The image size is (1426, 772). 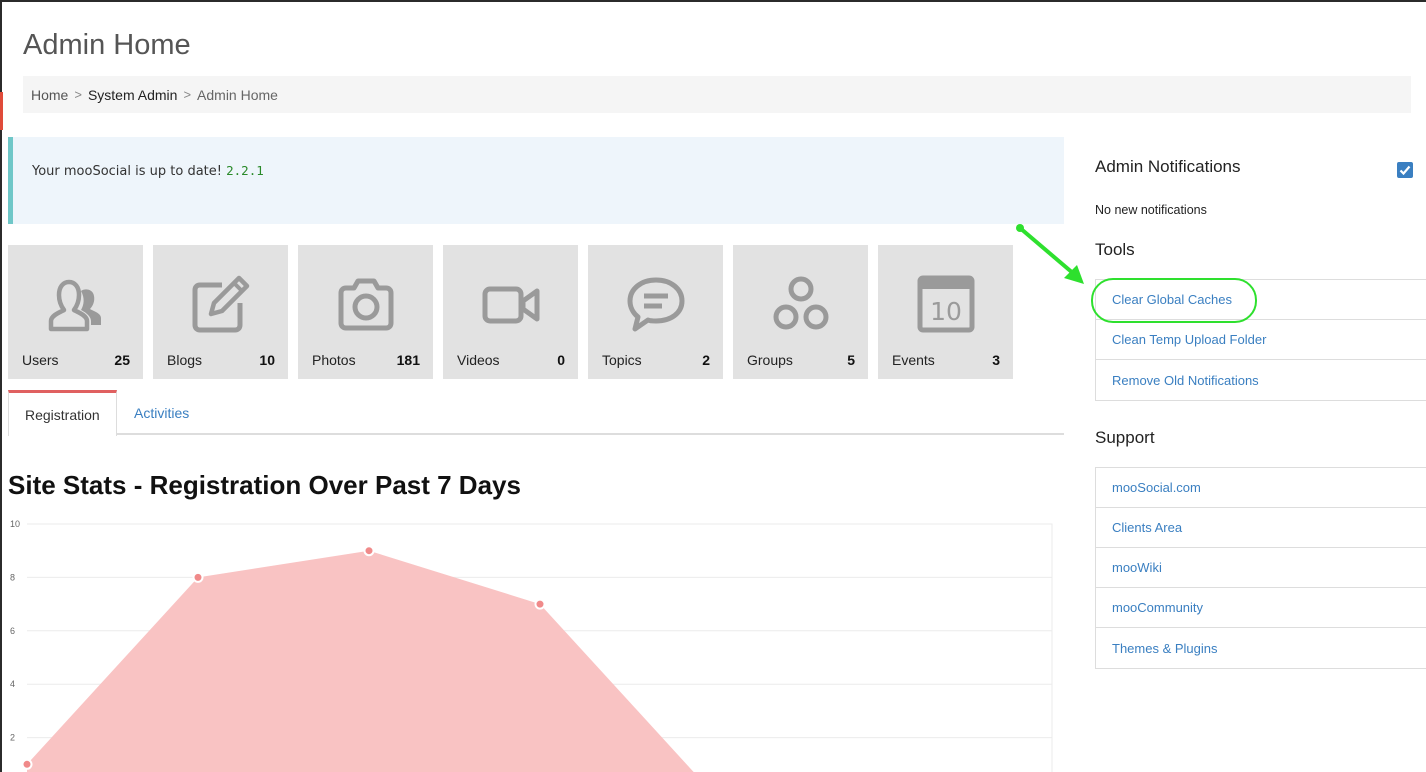 What do you see at coordinates (1261, 528) in the screenshot?
I see `support-clients-area: Clients Area` at bounding box center [1261, 528].